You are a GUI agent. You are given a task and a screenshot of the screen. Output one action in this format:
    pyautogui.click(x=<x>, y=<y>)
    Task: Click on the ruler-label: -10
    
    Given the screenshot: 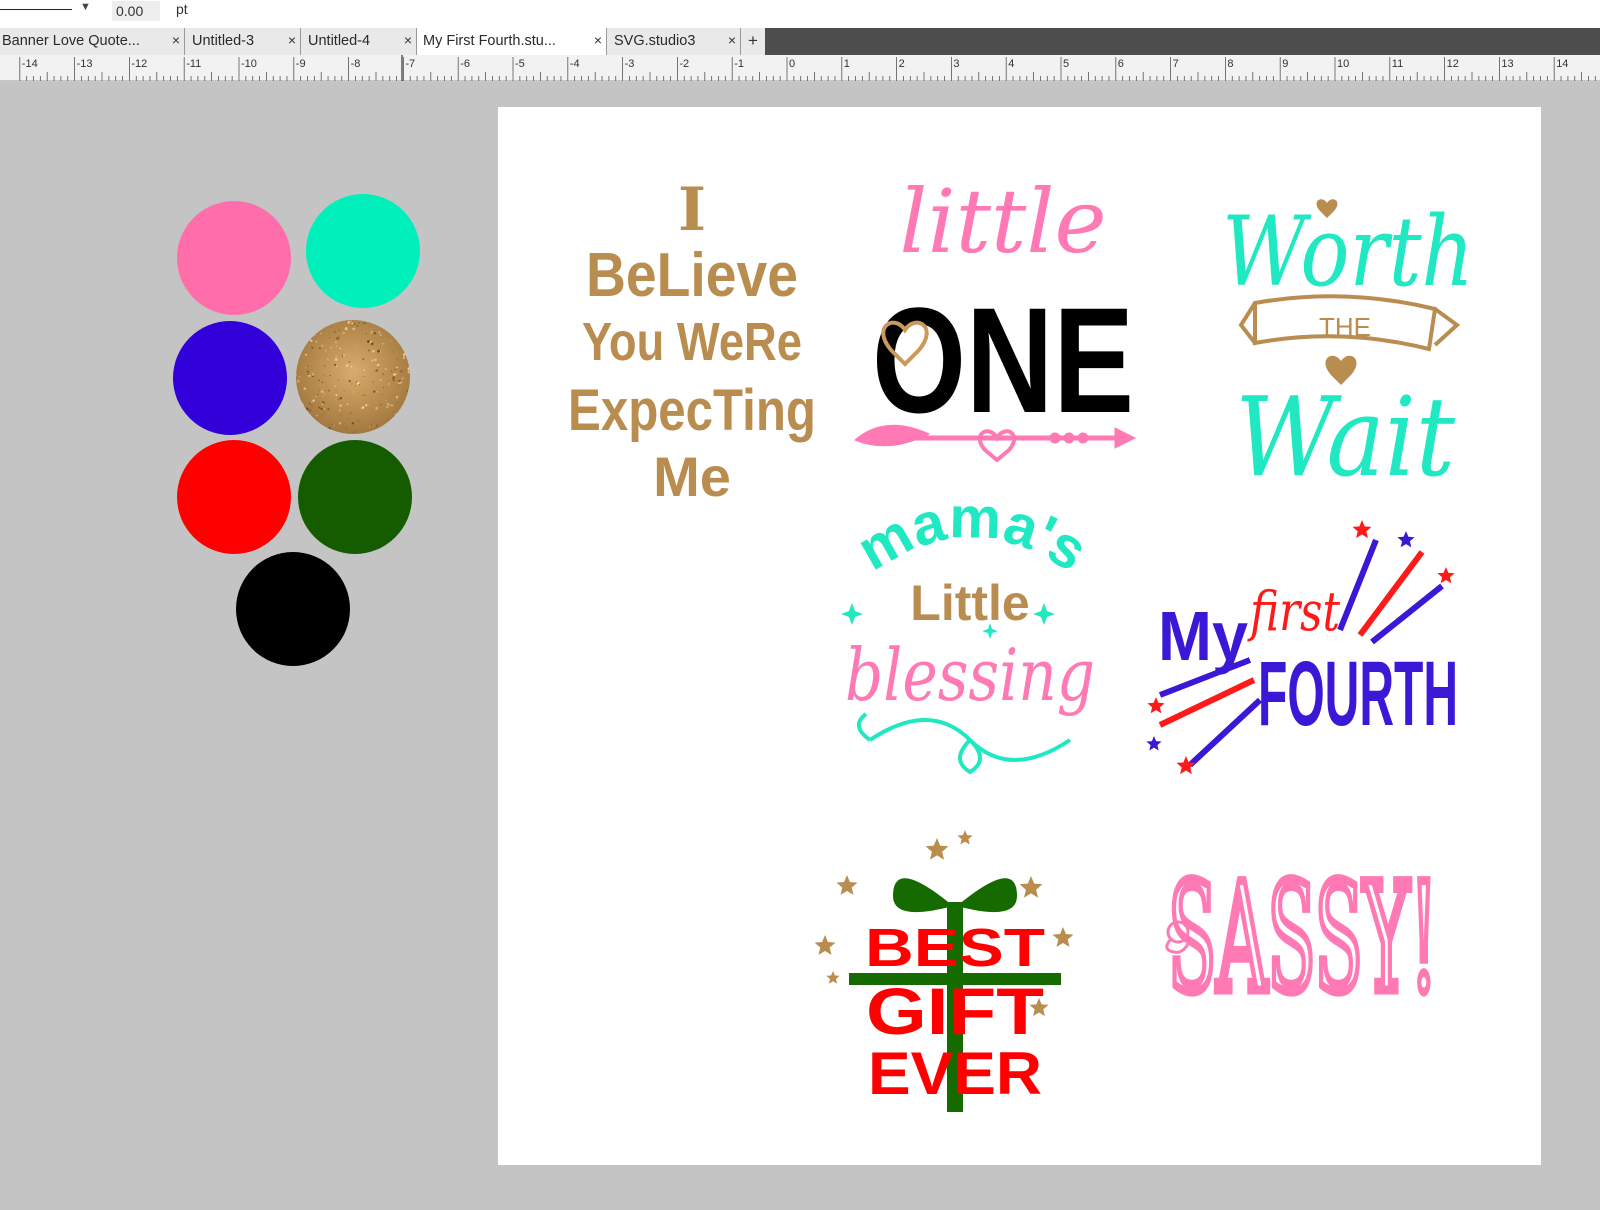 What is the action you would take?
    pyautogui.click(x=249, y=64)
    